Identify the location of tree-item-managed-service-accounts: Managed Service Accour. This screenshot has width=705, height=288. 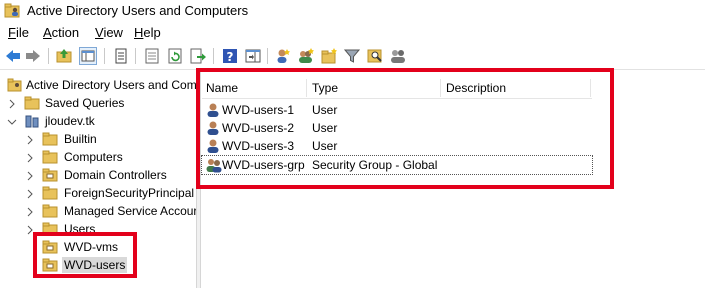
(98, 211).